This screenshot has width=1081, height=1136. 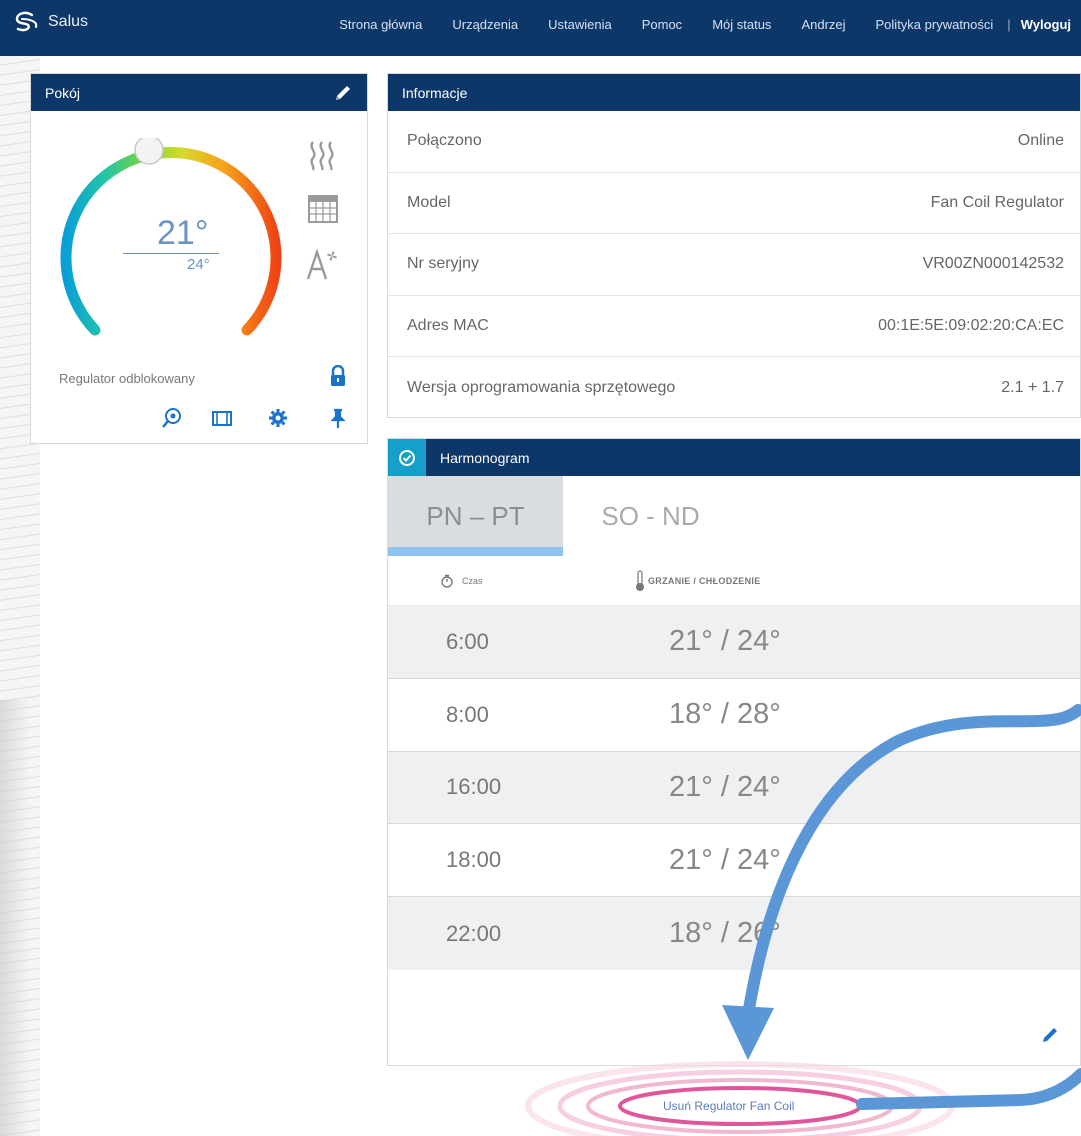 I want to click on set-temperature: 24°, so click(x=198, y=264).